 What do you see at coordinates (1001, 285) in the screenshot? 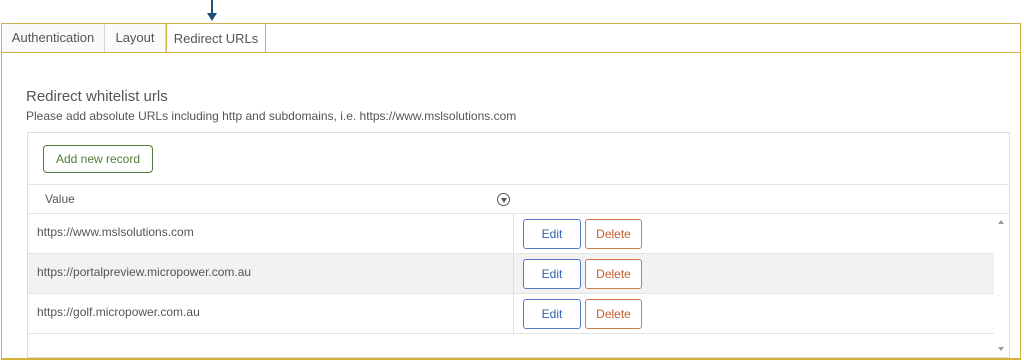
I see `vertical-scrollbar` at bounding box center [1001, 285].